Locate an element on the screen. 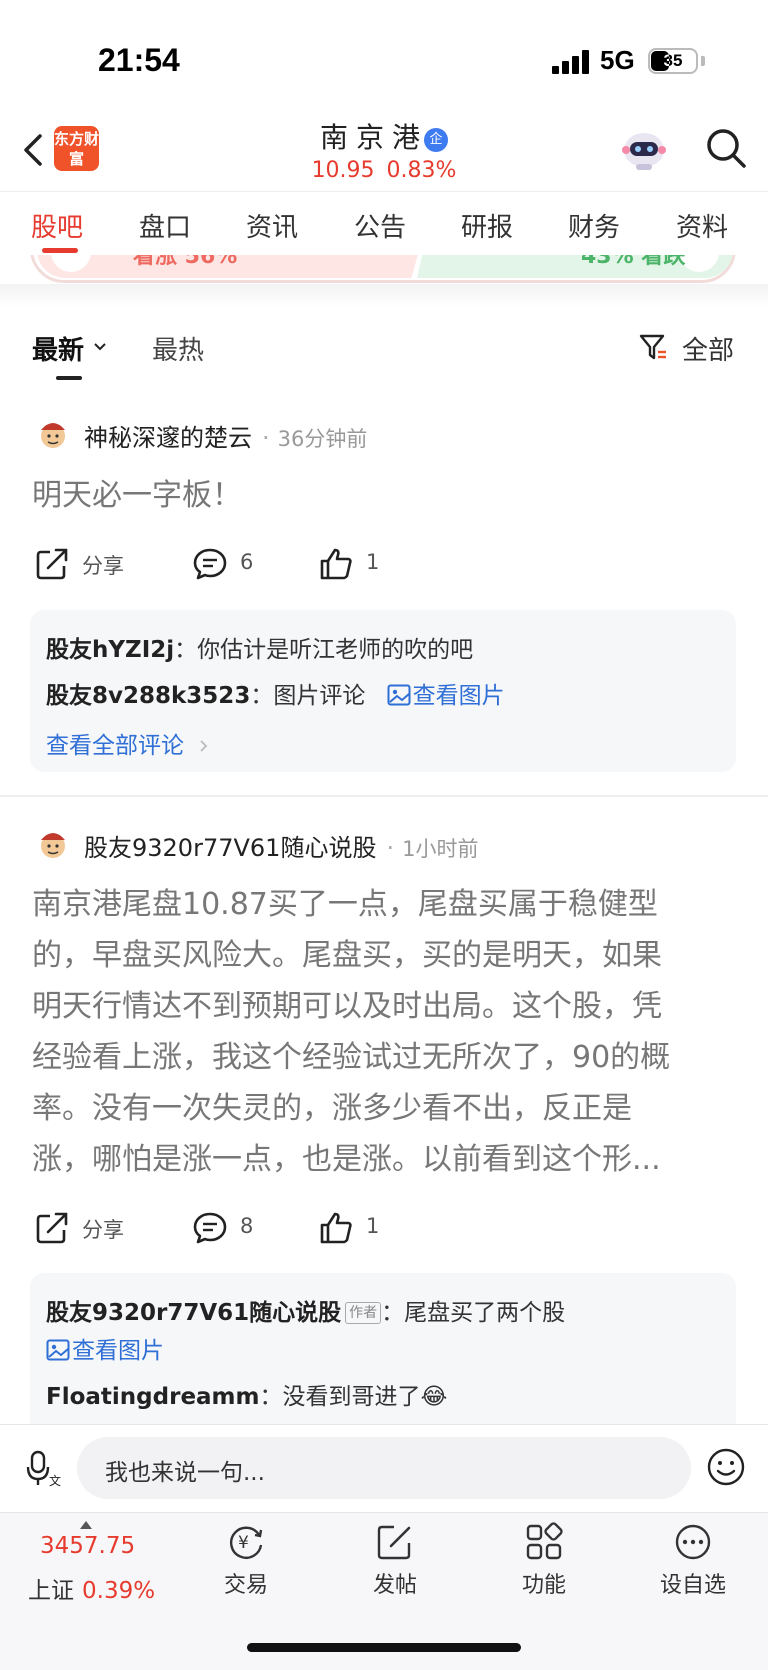  stock-tabs: 股吧 盘口 资讯 公告 研报 财务 资料 is located at coordinates (384, 225).